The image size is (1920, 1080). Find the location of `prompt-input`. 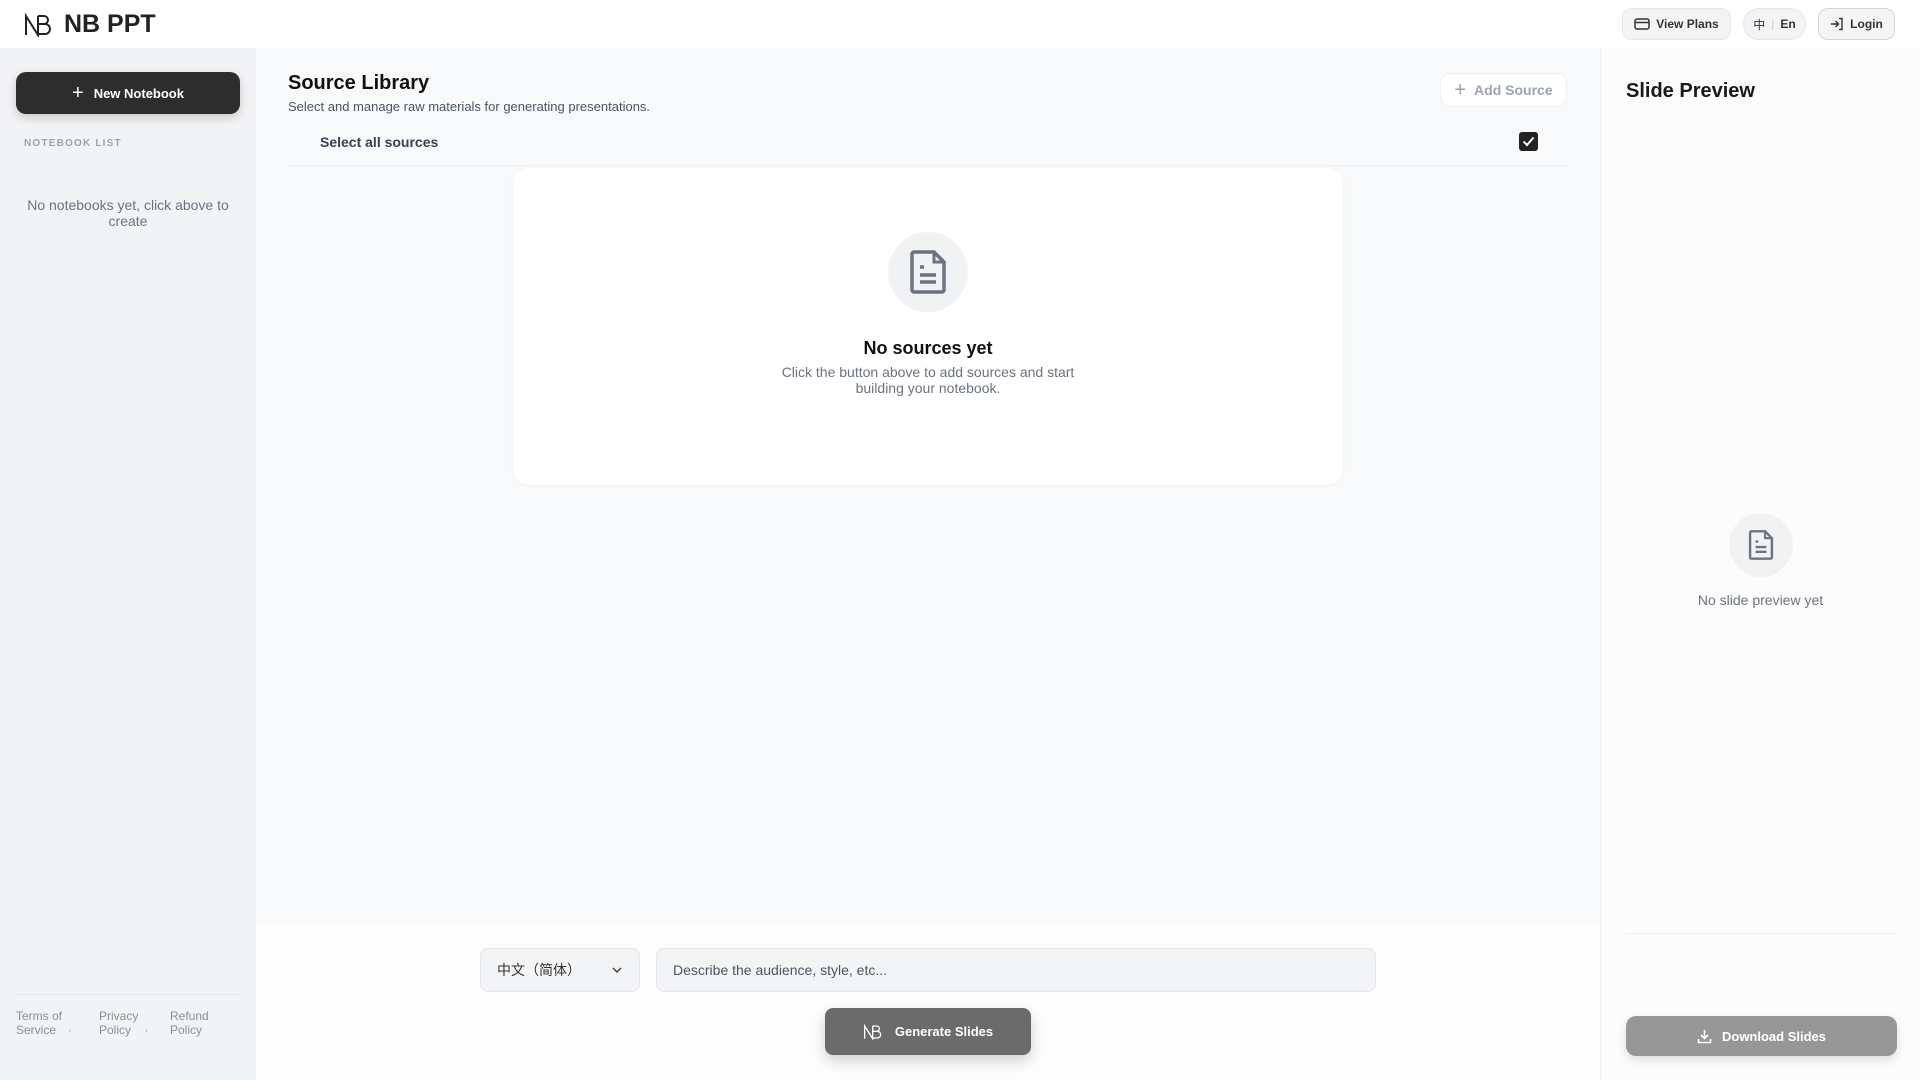

prompt-input is located at coordinates (1016, 970).